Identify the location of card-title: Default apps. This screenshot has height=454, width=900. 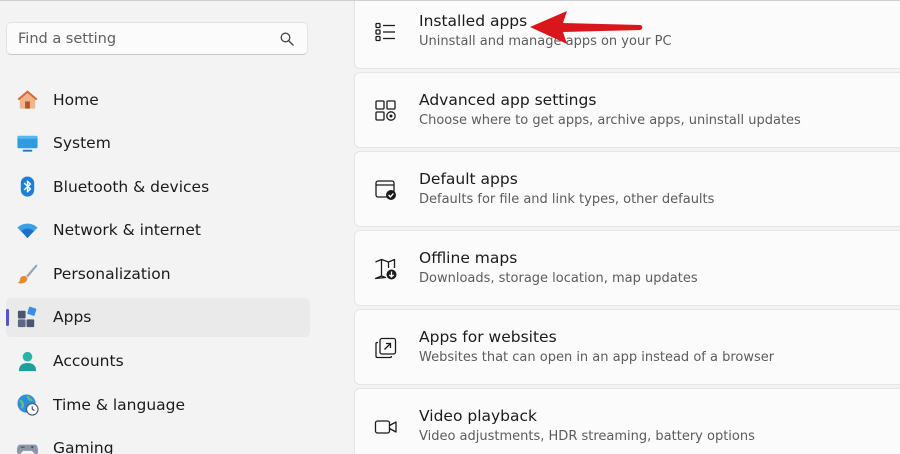
(468, 179).